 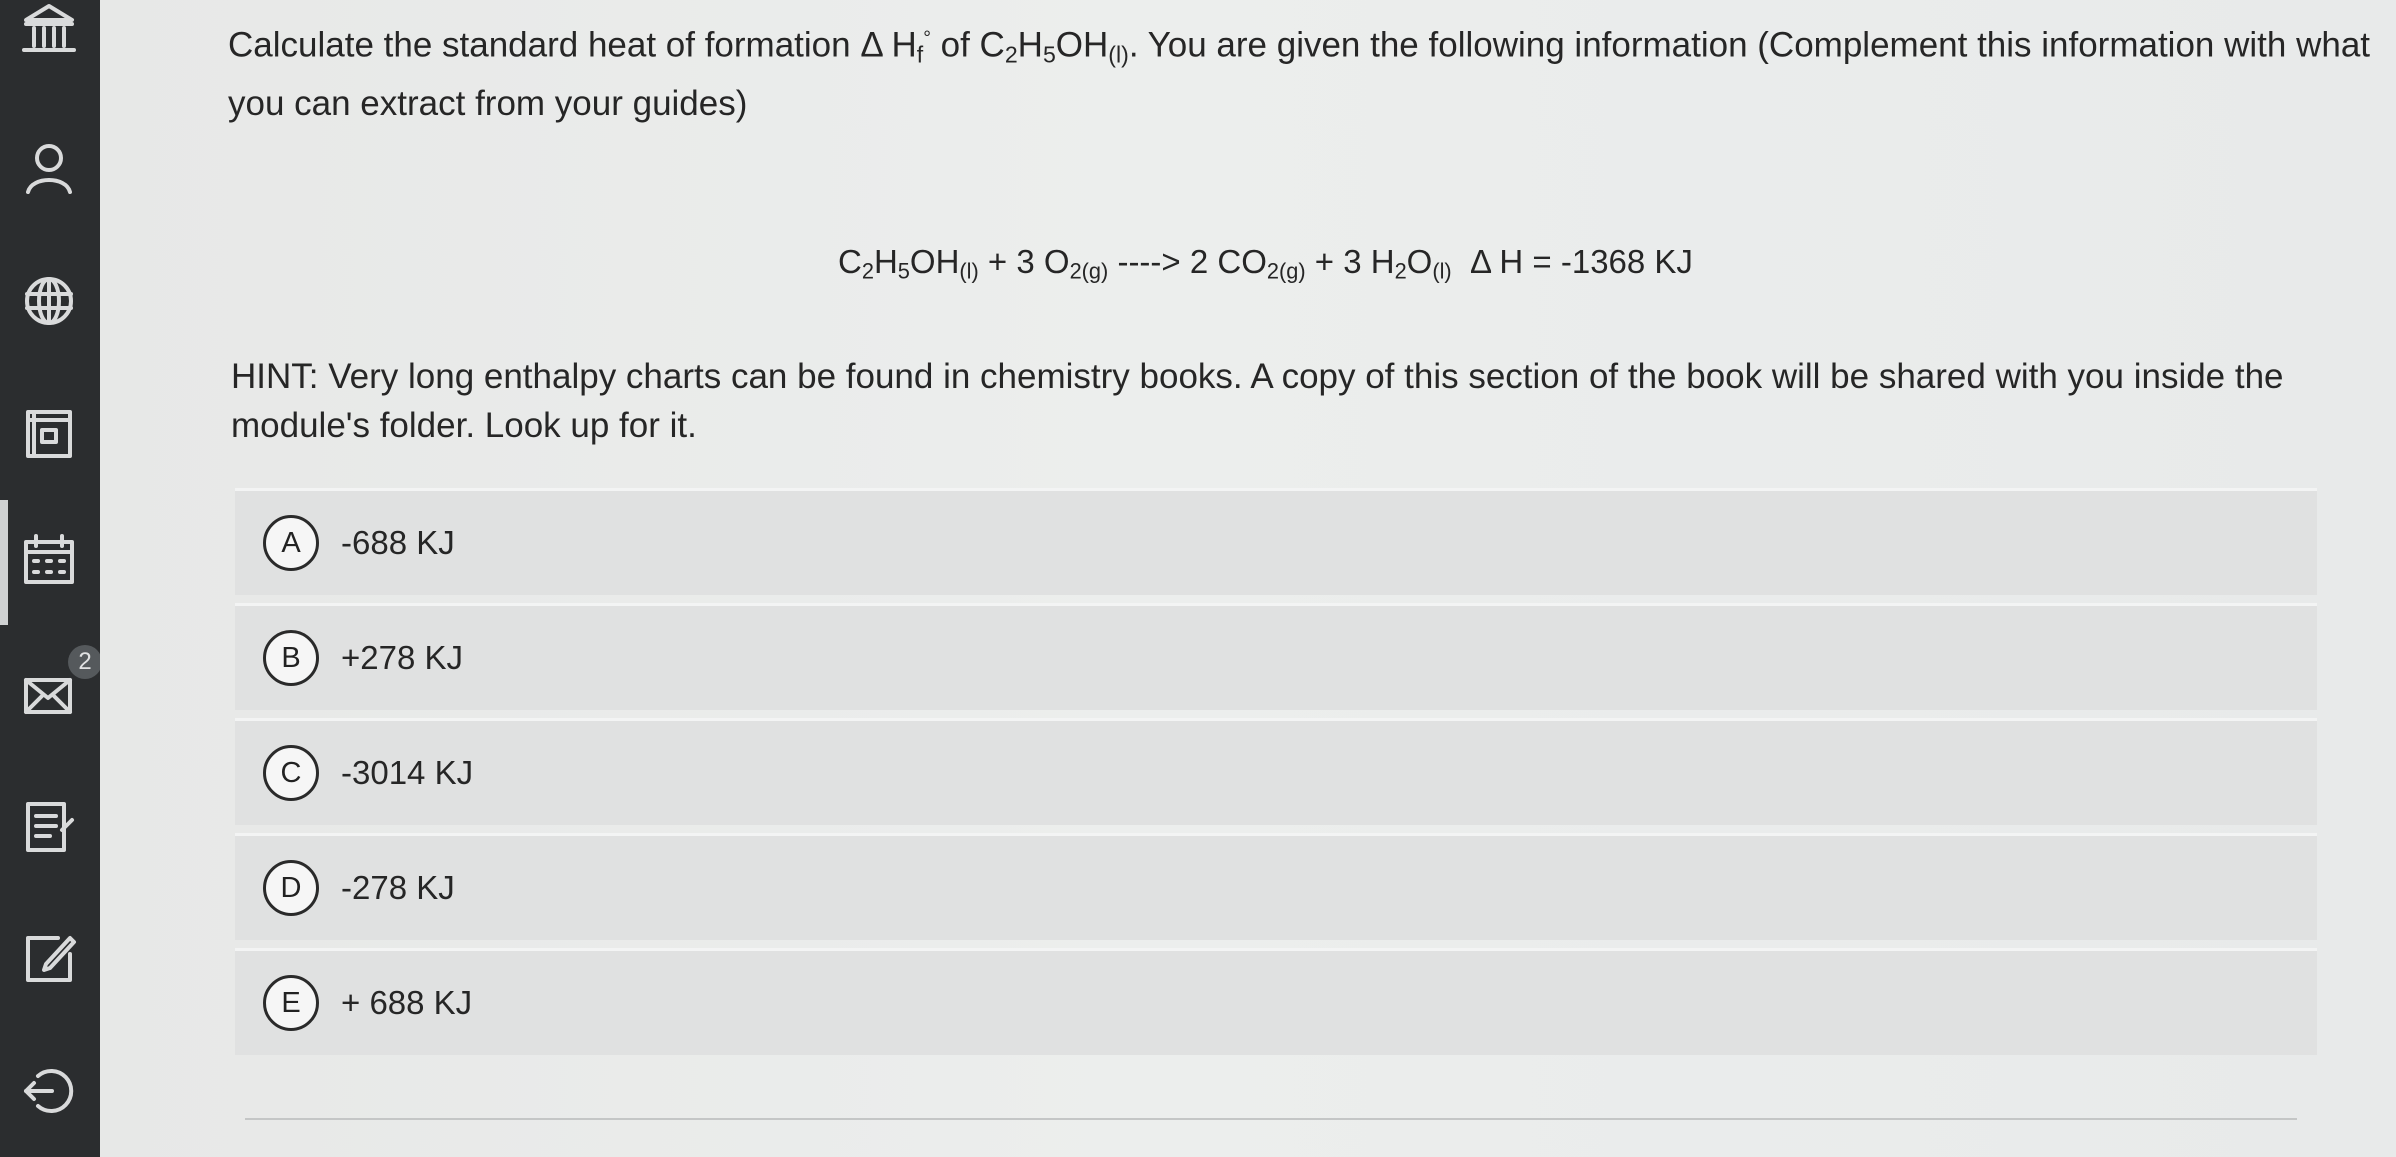 I want to click on logout-icon, so click(x=49, y=1091).